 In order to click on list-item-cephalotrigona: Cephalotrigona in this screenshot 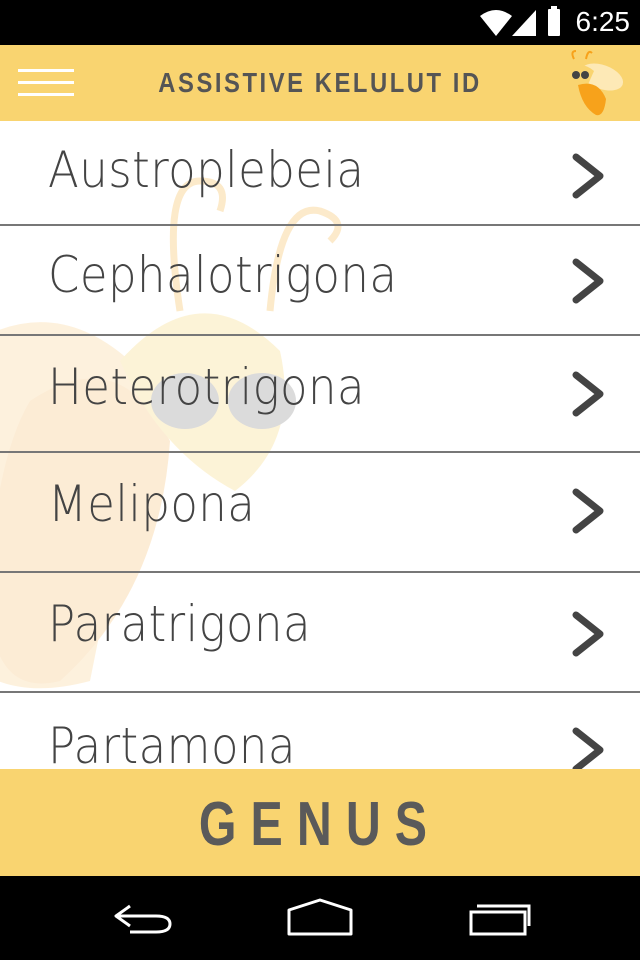, I will do `click(320, 281)`.